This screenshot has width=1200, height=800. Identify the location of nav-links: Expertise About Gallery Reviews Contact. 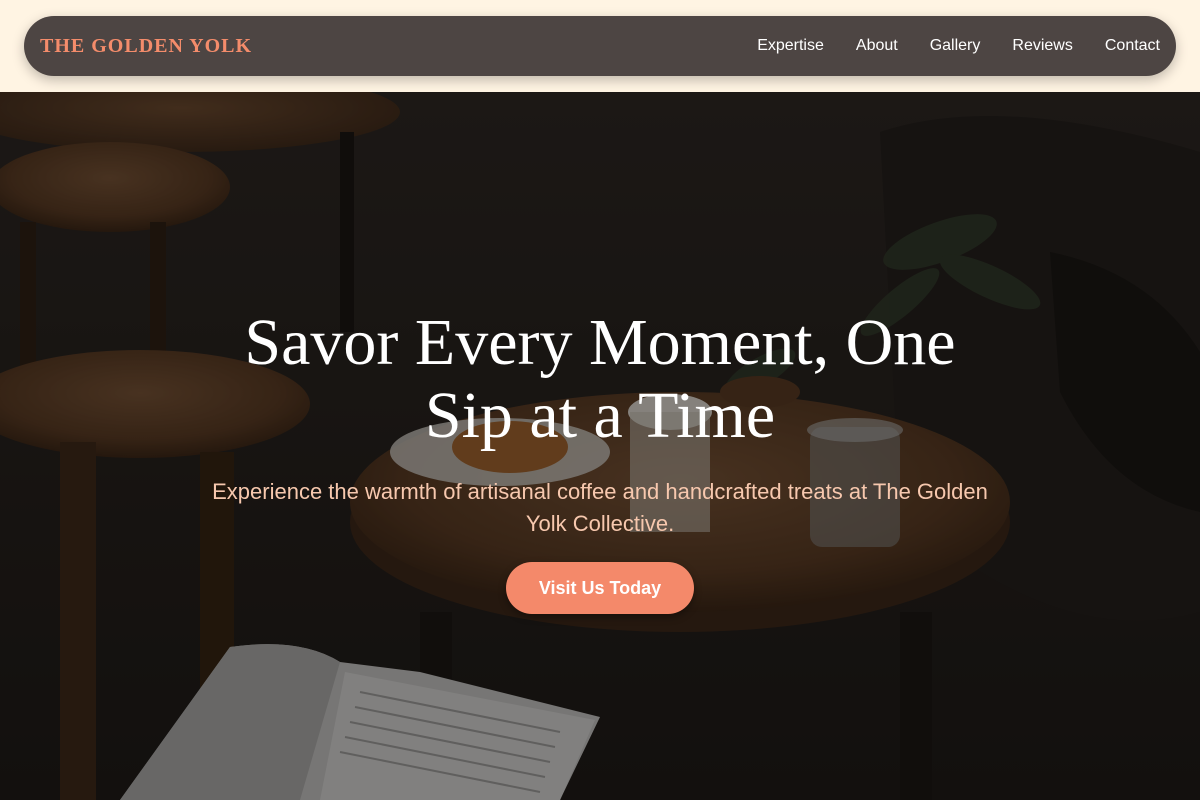
(958, 46).